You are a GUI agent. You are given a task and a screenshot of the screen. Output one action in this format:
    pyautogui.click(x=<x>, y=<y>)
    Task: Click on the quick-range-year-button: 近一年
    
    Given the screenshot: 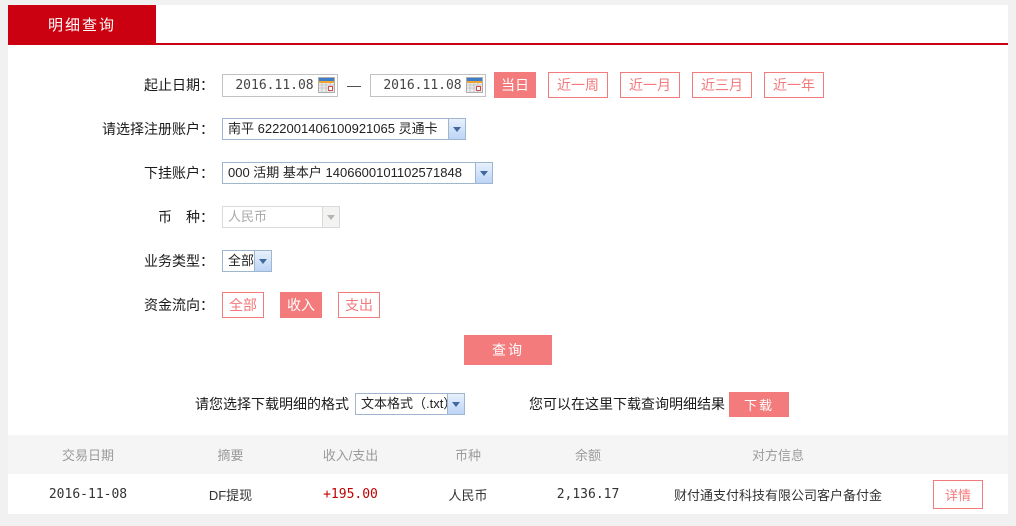 What is the action you would take?
    pyautogui.click(x=794, y=85)
    